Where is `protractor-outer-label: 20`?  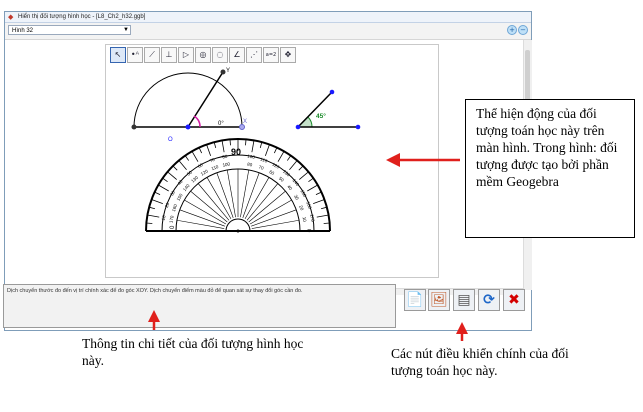 protractor-outer-label: 20 is located at coordinates (167, 205).